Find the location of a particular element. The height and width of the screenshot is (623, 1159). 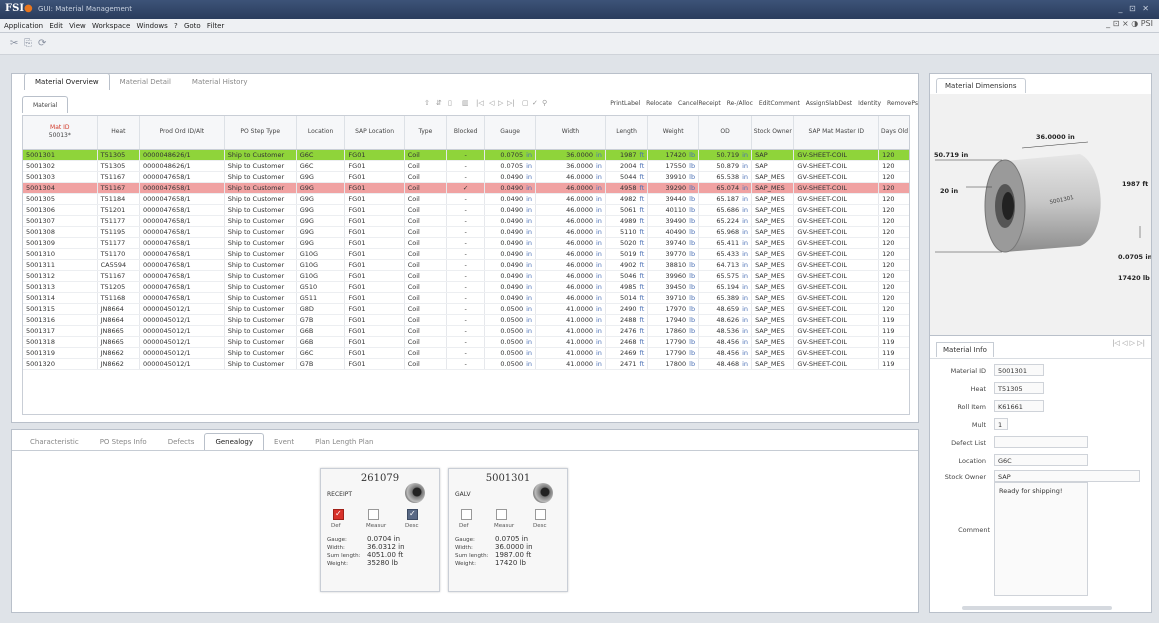

cell-od: 65.968 in is located at coordinates (725, 232).